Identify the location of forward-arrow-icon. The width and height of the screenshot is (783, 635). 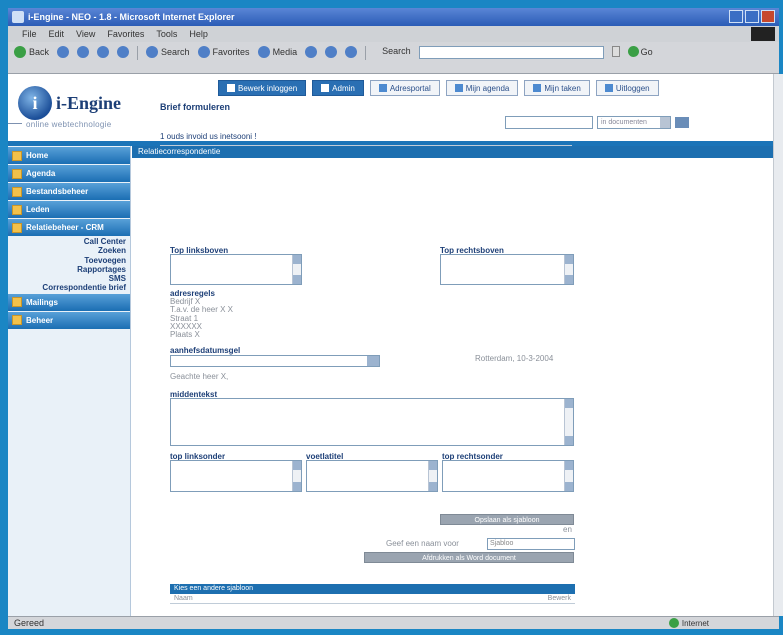
(63, 52).